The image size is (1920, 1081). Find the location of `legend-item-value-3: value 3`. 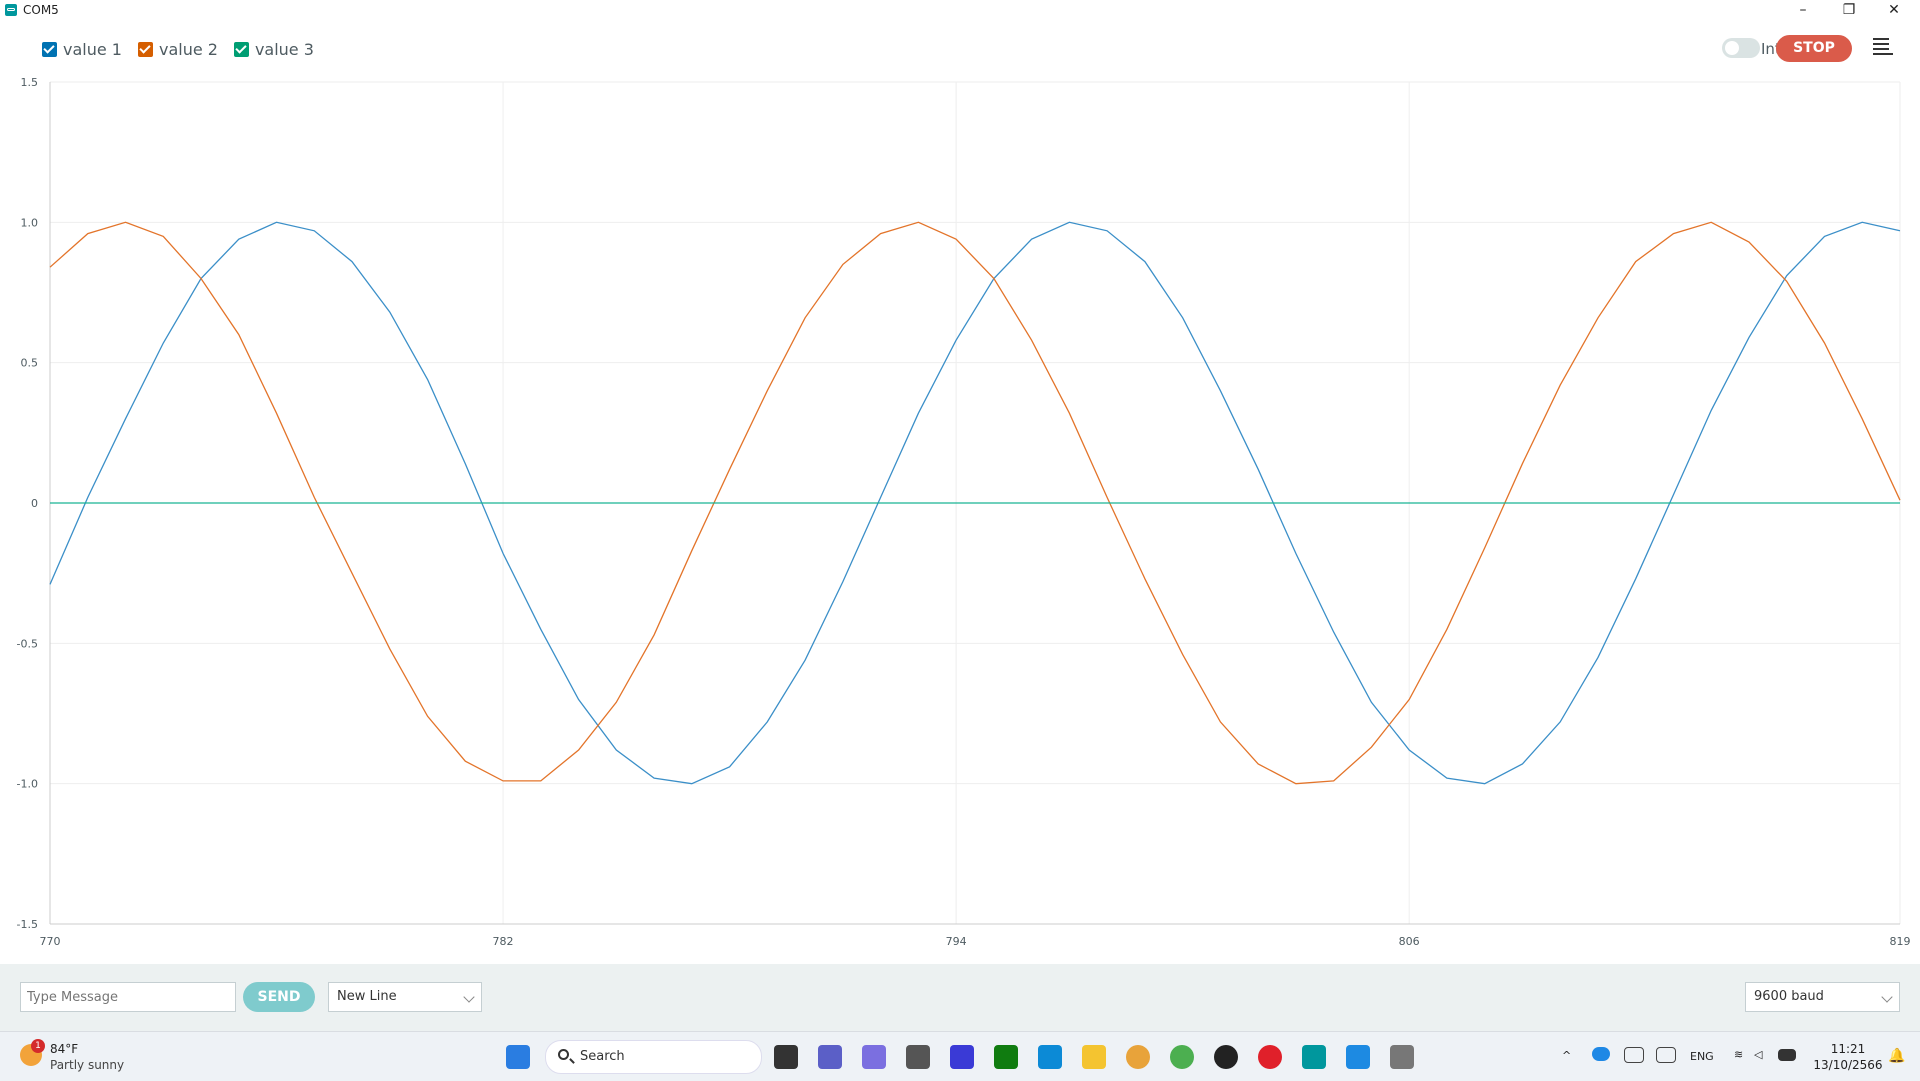

legend-item-value-3: value 3 is located at coordinates (273, 49).